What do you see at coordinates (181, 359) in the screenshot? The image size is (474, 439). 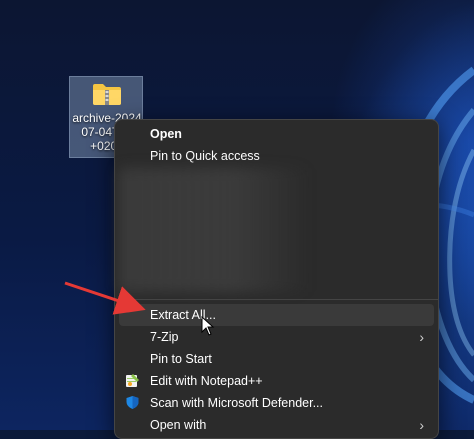 I see `menu-item-label: Pin to Start` at bounding box center [181, 359].